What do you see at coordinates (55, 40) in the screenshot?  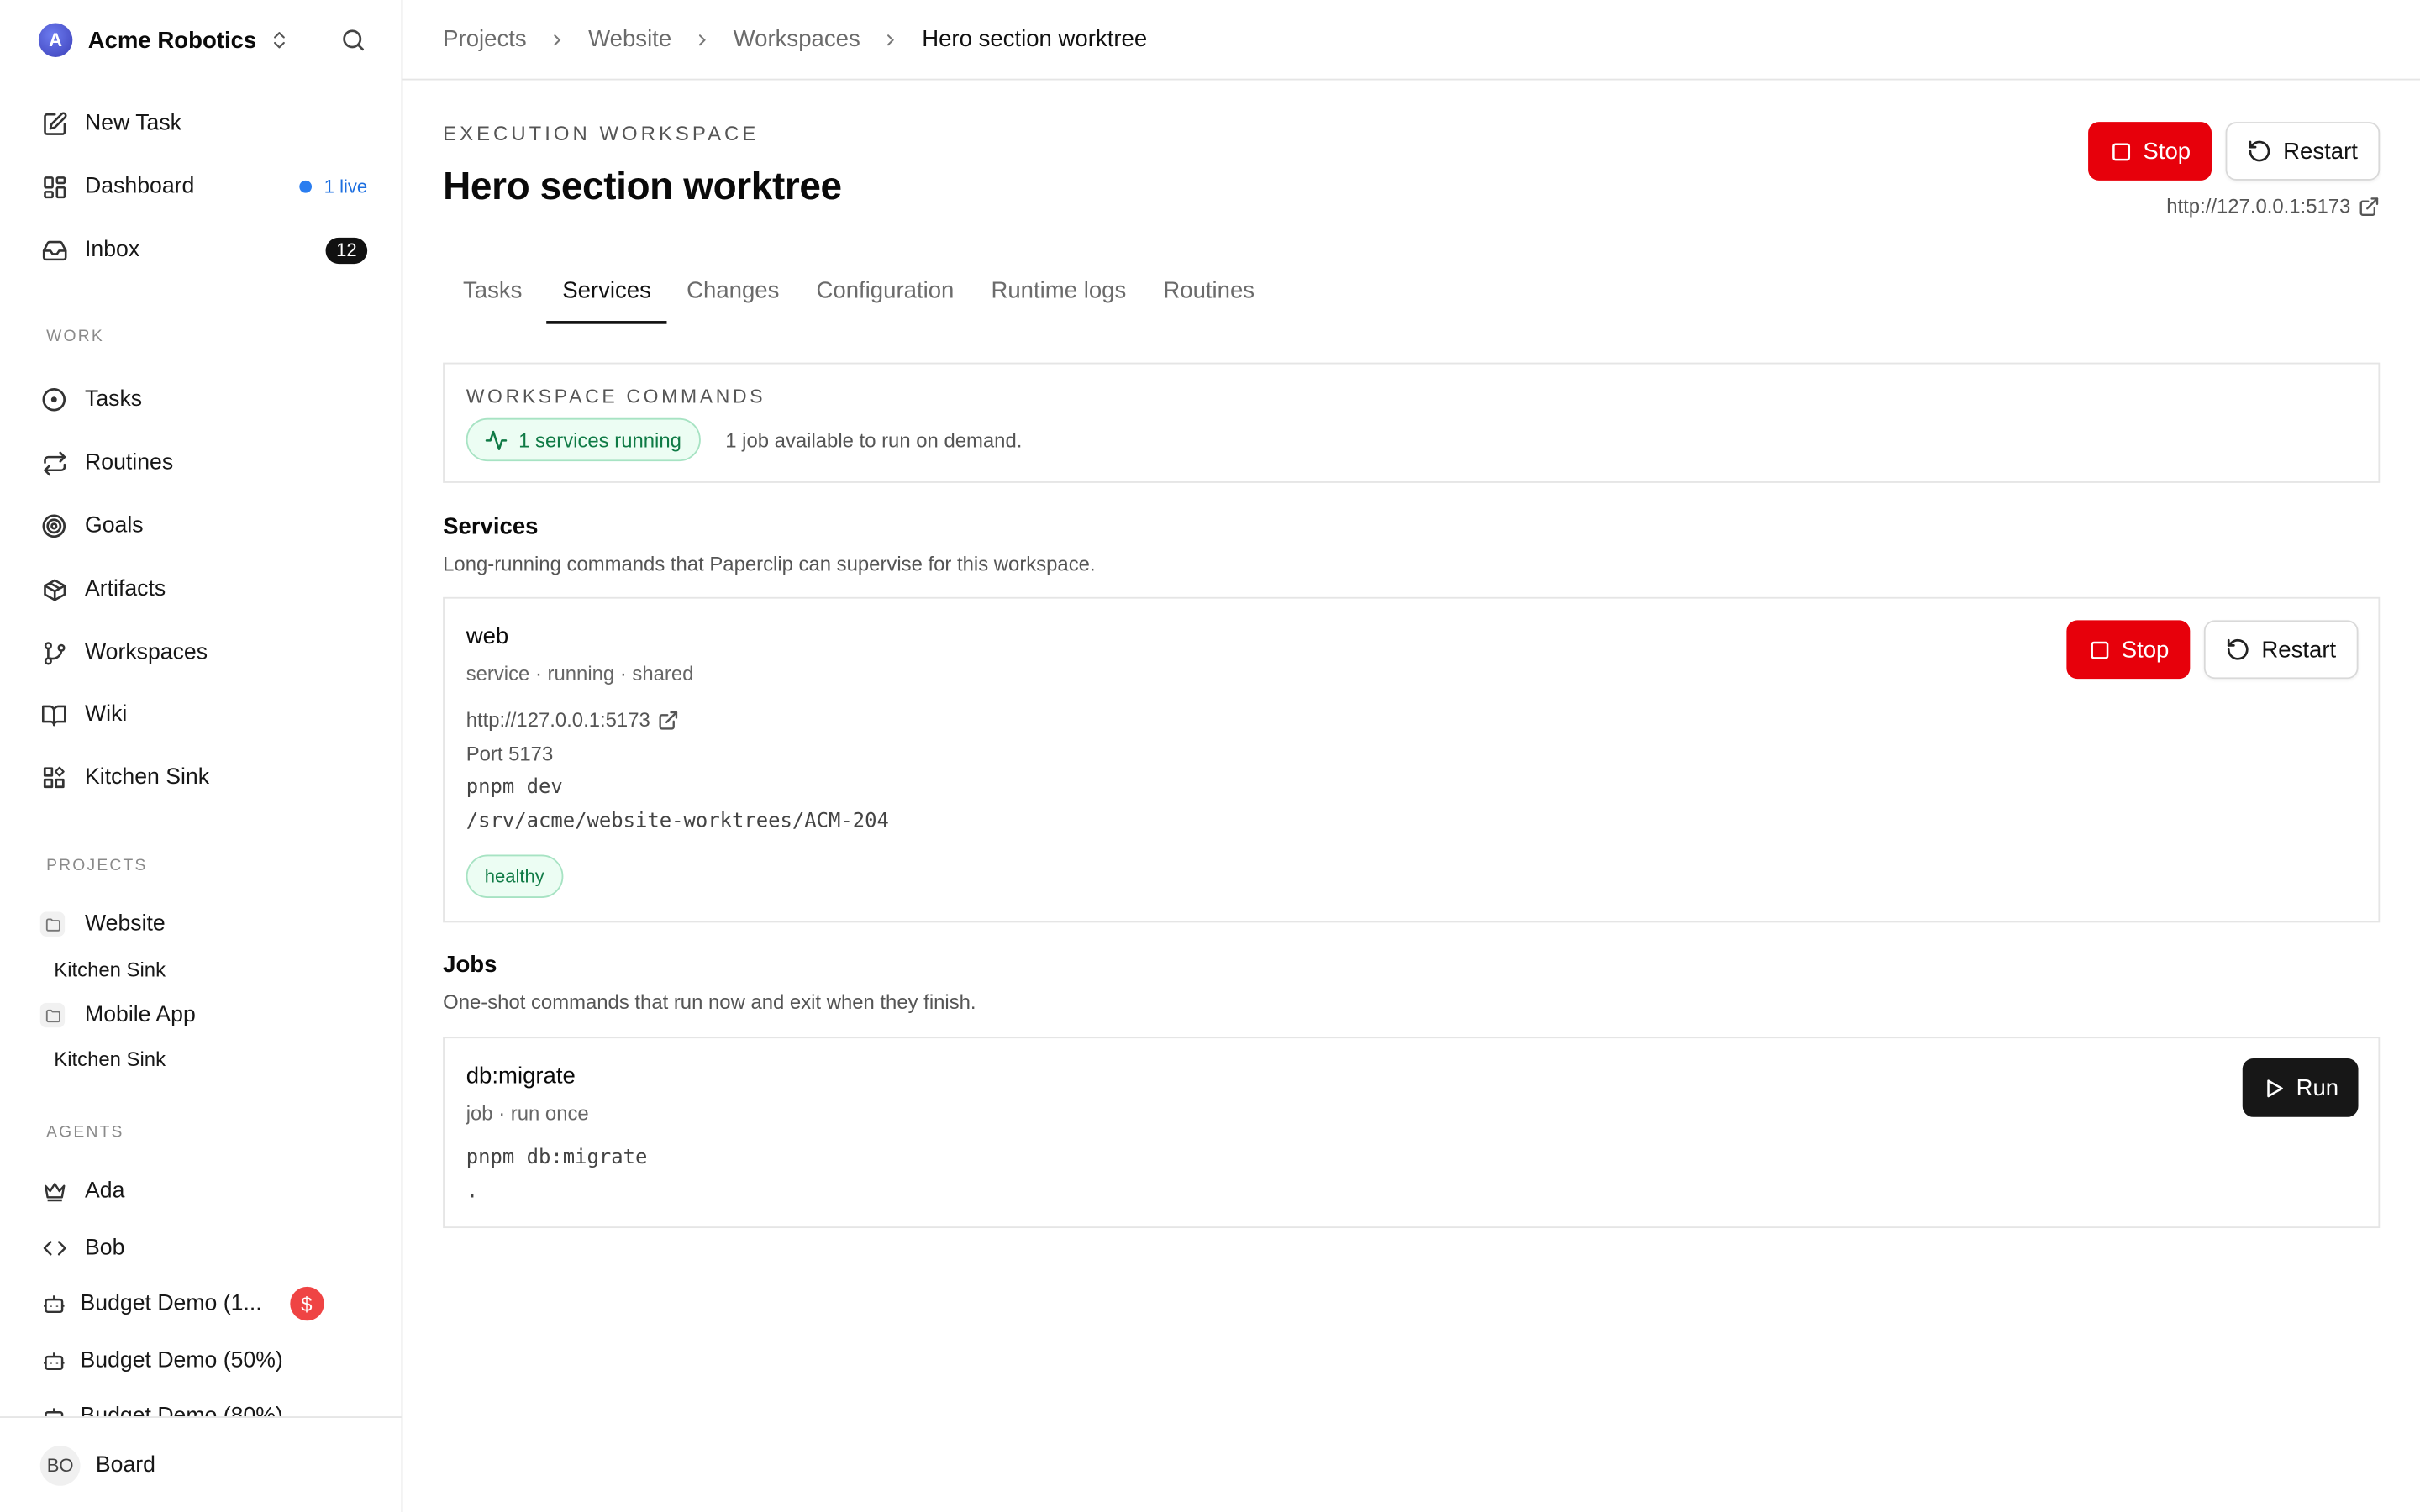 I see `company-logo: A` at bounding box center [55, 40].